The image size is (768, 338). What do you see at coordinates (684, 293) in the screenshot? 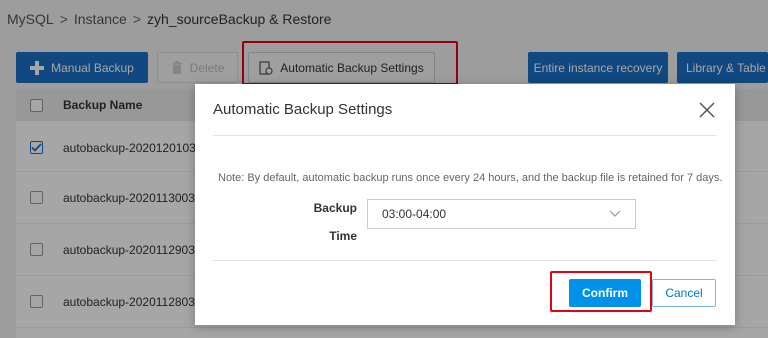
I see `cancel-button: Cancel` at bounding box center [684, 293].